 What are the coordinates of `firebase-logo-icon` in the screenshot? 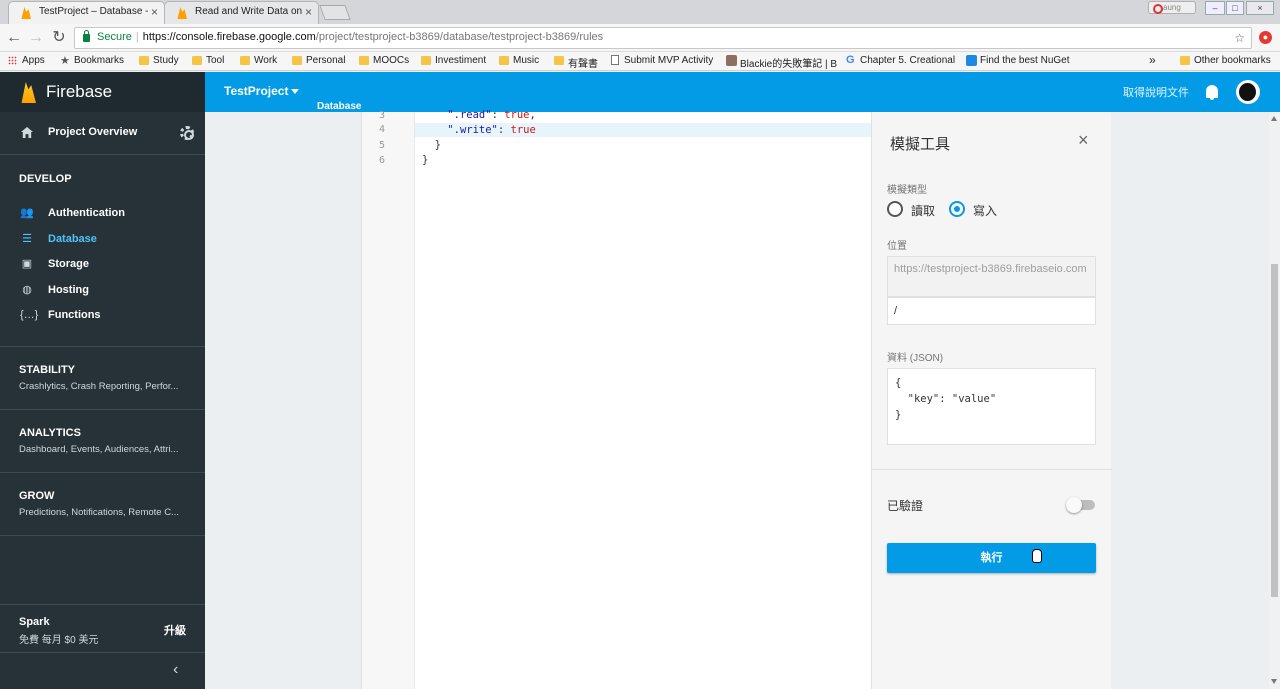 It's located at (28, 92).